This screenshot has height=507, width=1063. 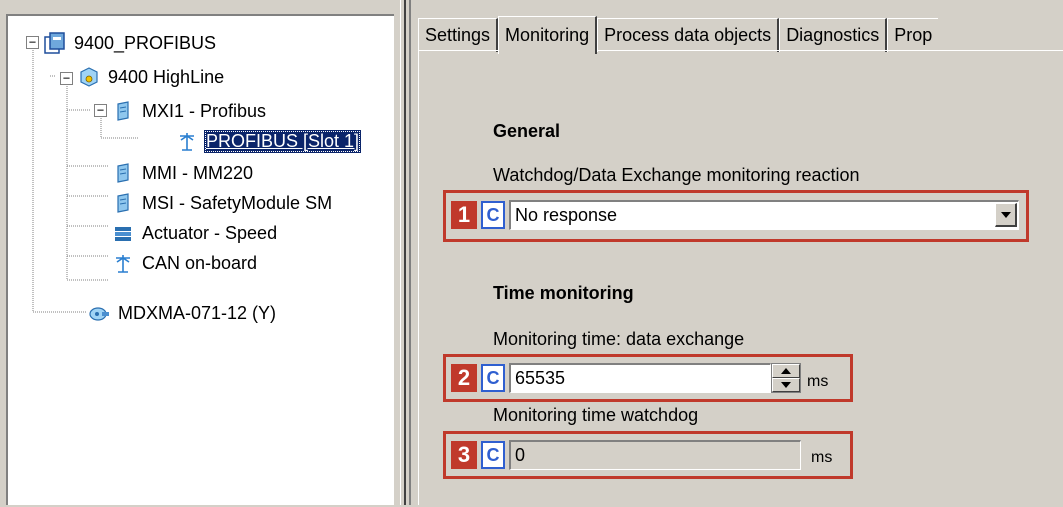 I want to click on tree-item-project: 9400_PROFIBUS, so click(x=131, y=43).